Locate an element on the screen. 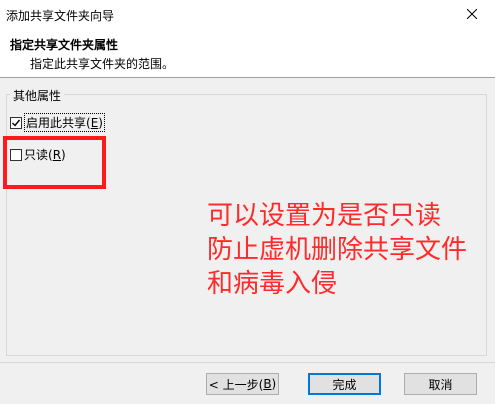 The height and width of the screenshot is (404, 495). checkmark-icon is located at coordinates (16, 123).